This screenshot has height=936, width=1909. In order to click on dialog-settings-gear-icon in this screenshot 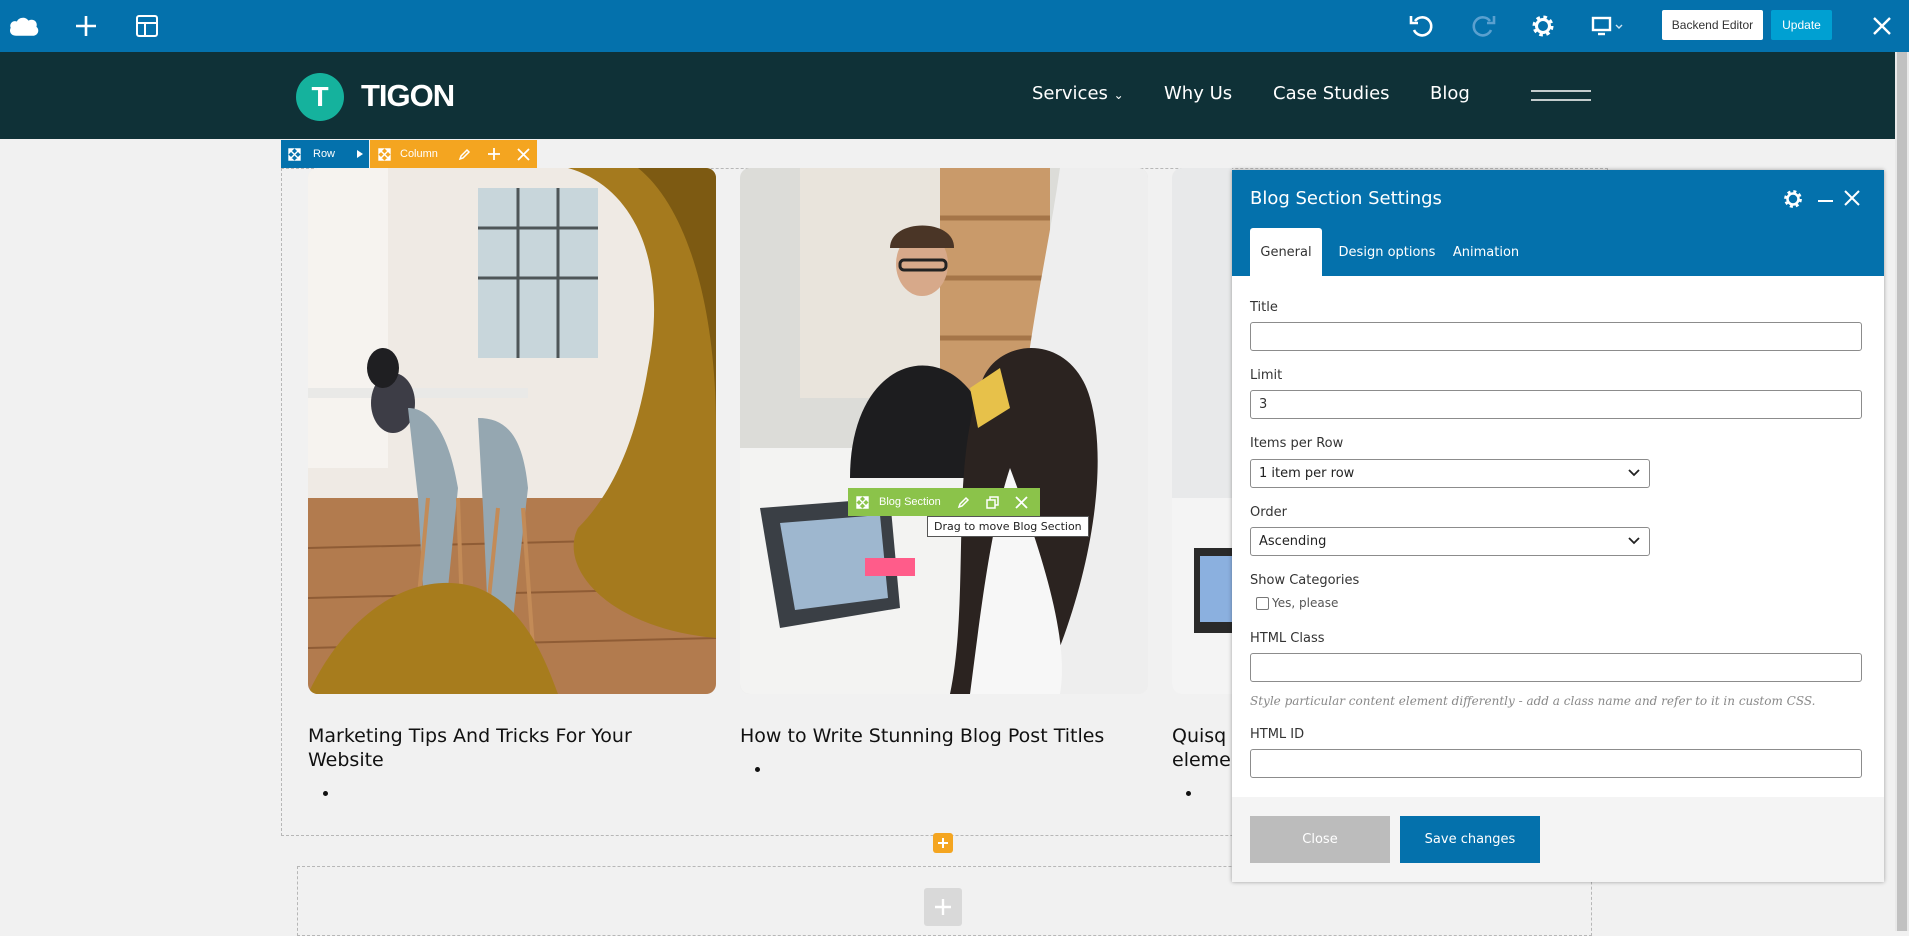, I will do `click(1793, 199)`.